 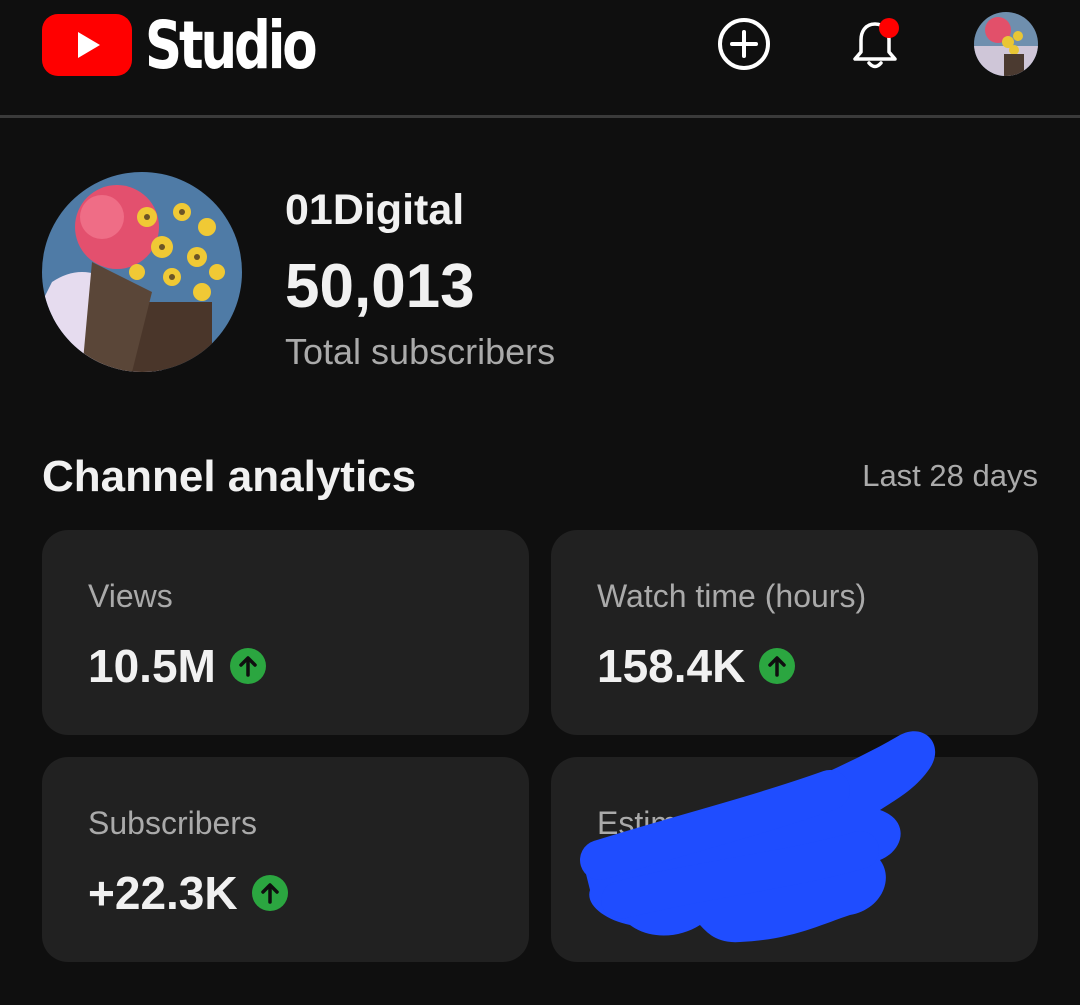 I want to click on card-label: Views, so click(x=130, y=596).